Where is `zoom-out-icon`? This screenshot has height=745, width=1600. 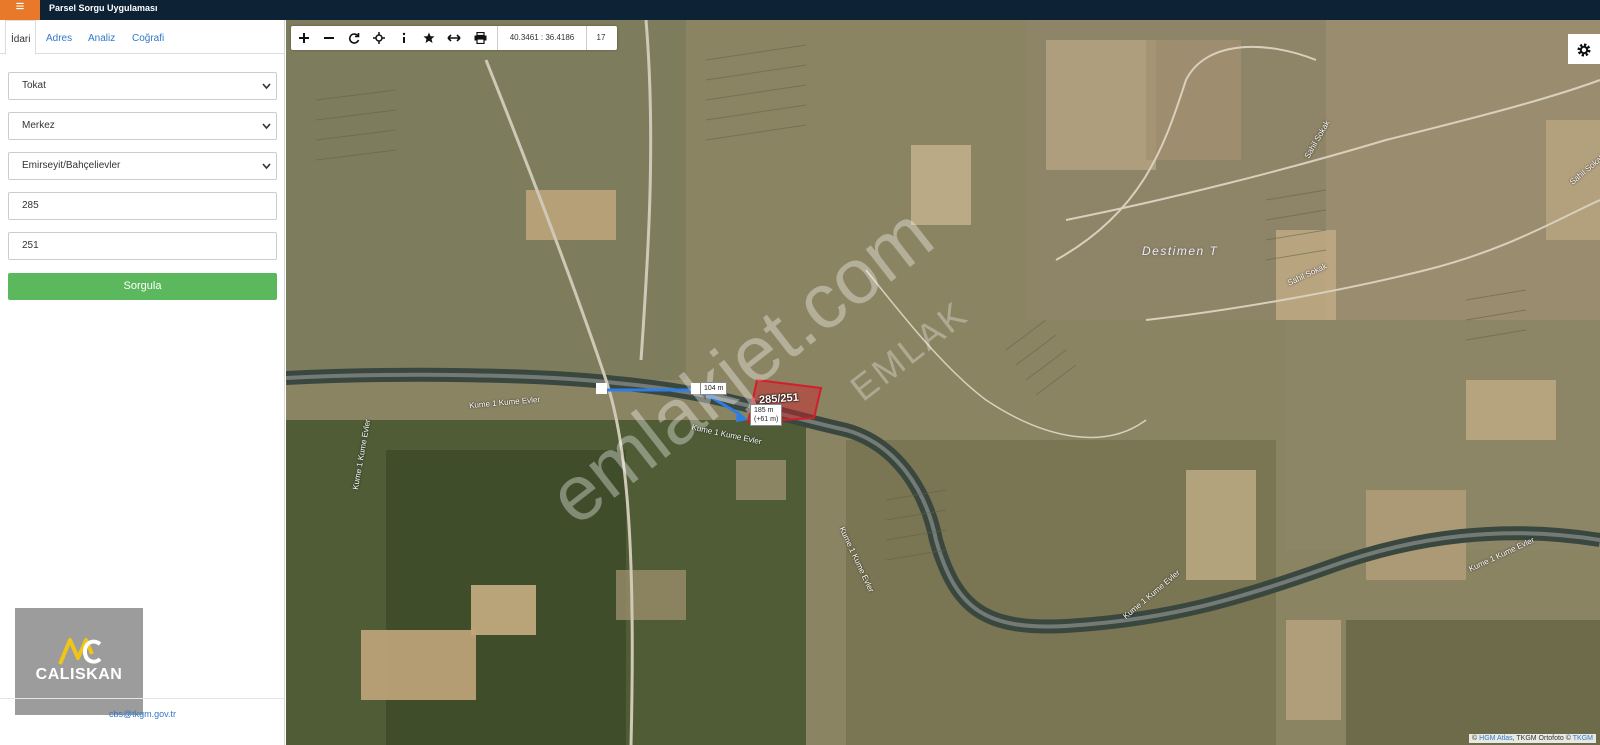
zoom-out-icon is located at coordinates (328, 38).